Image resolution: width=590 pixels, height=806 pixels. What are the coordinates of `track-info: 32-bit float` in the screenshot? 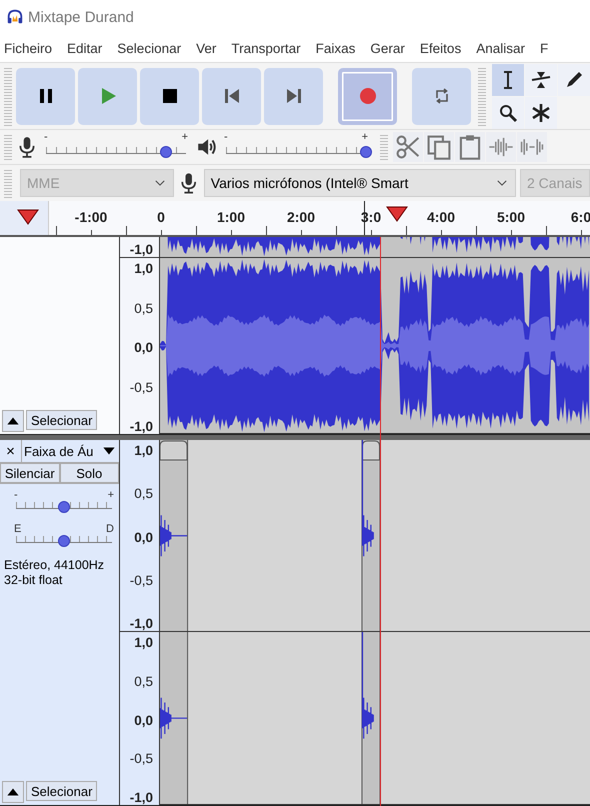 It's located at (34, 580).